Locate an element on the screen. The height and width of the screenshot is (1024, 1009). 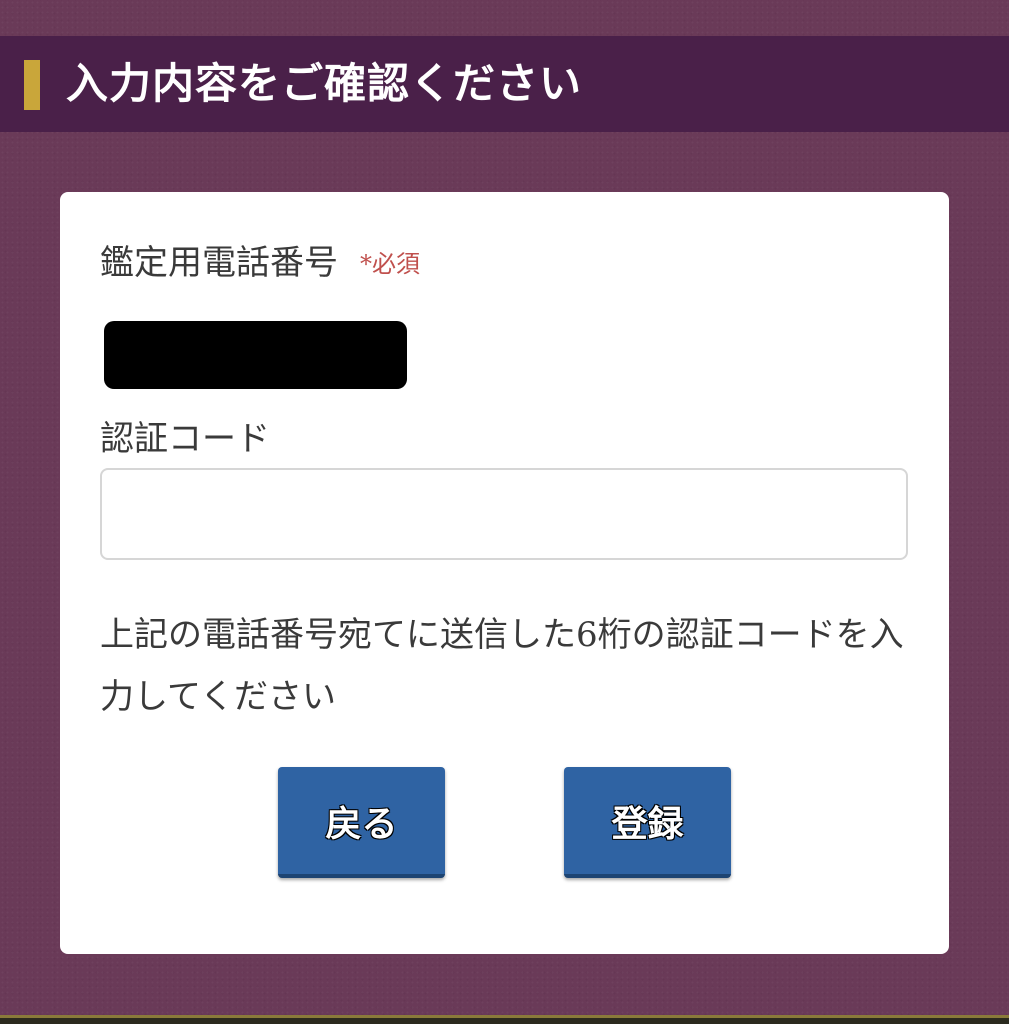
required-badge: *必須 is located at coordinates (390, 264).